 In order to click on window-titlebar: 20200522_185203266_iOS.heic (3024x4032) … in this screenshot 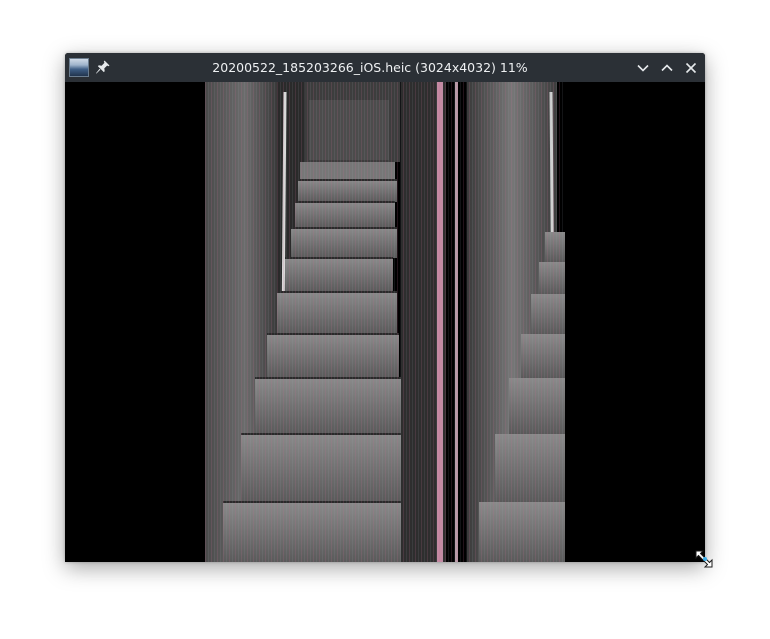, I will do `click(385, 67)`.